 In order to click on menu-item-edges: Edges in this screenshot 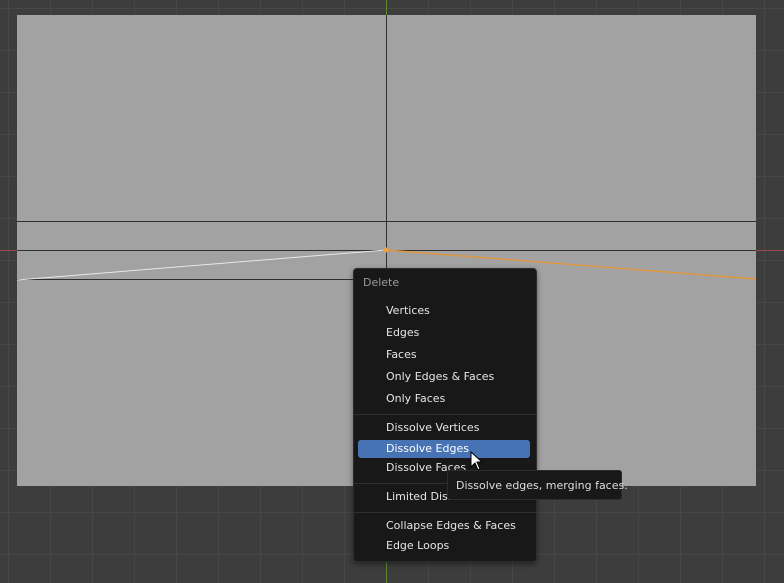, I will do `click(444, 333)`.